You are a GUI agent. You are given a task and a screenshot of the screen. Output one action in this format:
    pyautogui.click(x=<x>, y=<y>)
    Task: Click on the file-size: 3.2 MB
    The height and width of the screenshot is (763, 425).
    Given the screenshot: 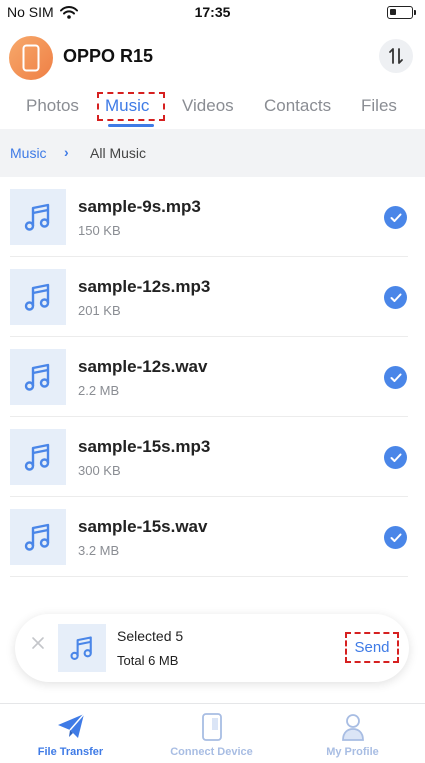 What is the action you would take?
    pyautogui.click(x=99, y=550)
    